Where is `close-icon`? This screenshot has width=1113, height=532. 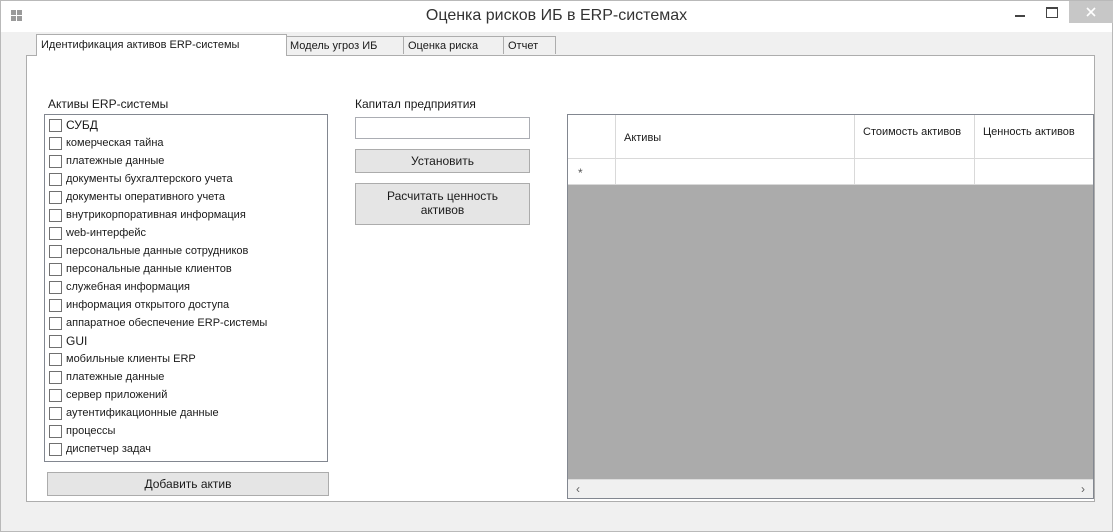
close-icon is located at coordinates (1091, 12).